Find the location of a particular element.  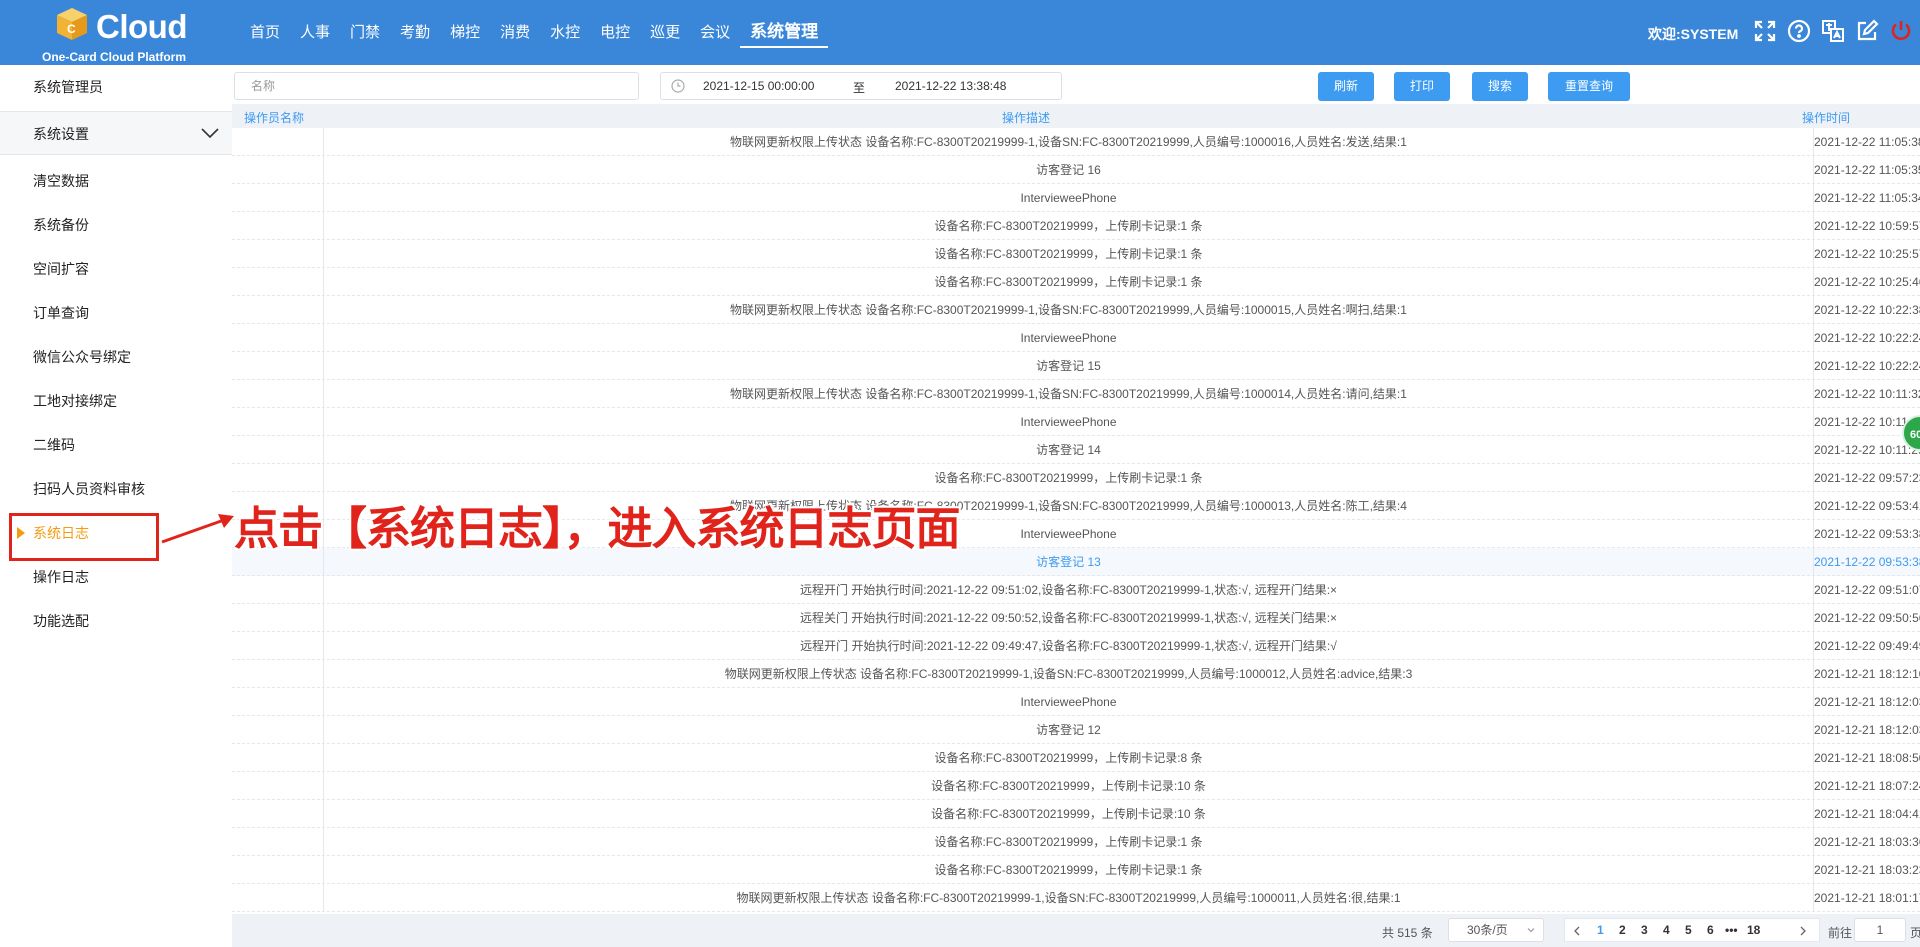

pagination: 共 515 条 30条/页 1 2 3 4 5 6 ••• 18 前往 1 页 is located at coordinates (1076, 930).